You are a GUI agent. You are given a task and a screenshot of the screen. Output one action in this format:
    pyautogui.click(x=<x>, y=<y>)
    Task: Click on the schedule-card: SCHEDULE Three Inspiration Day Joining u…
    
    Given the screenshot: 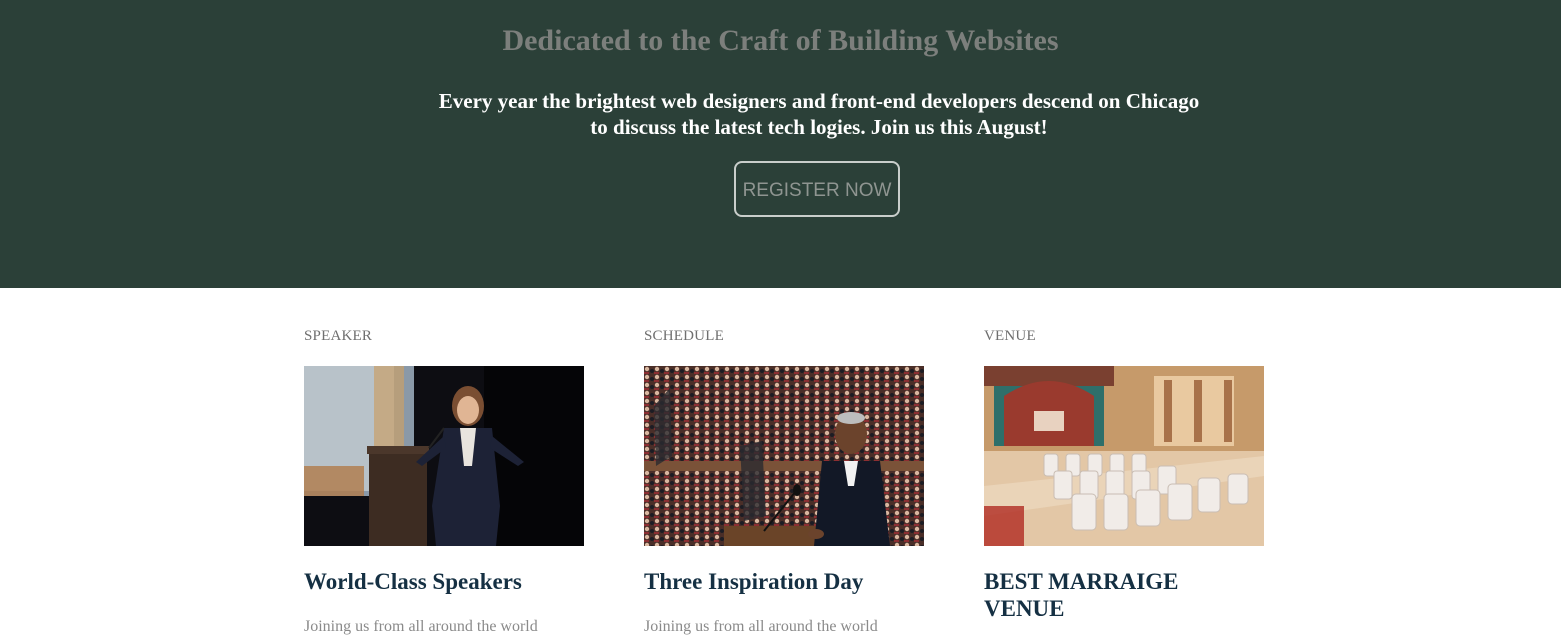 What is the action you would take?
    pyautogui.click(x=784, y=480)
    